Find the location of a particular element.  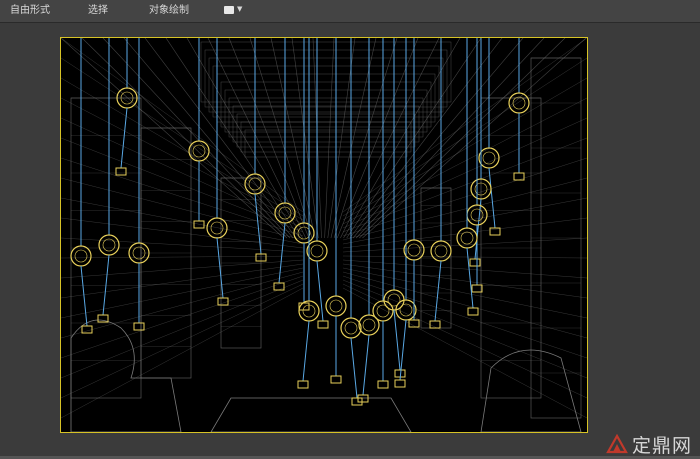

watermark-text: 定鼎网 is located at coordinates (661, 445).